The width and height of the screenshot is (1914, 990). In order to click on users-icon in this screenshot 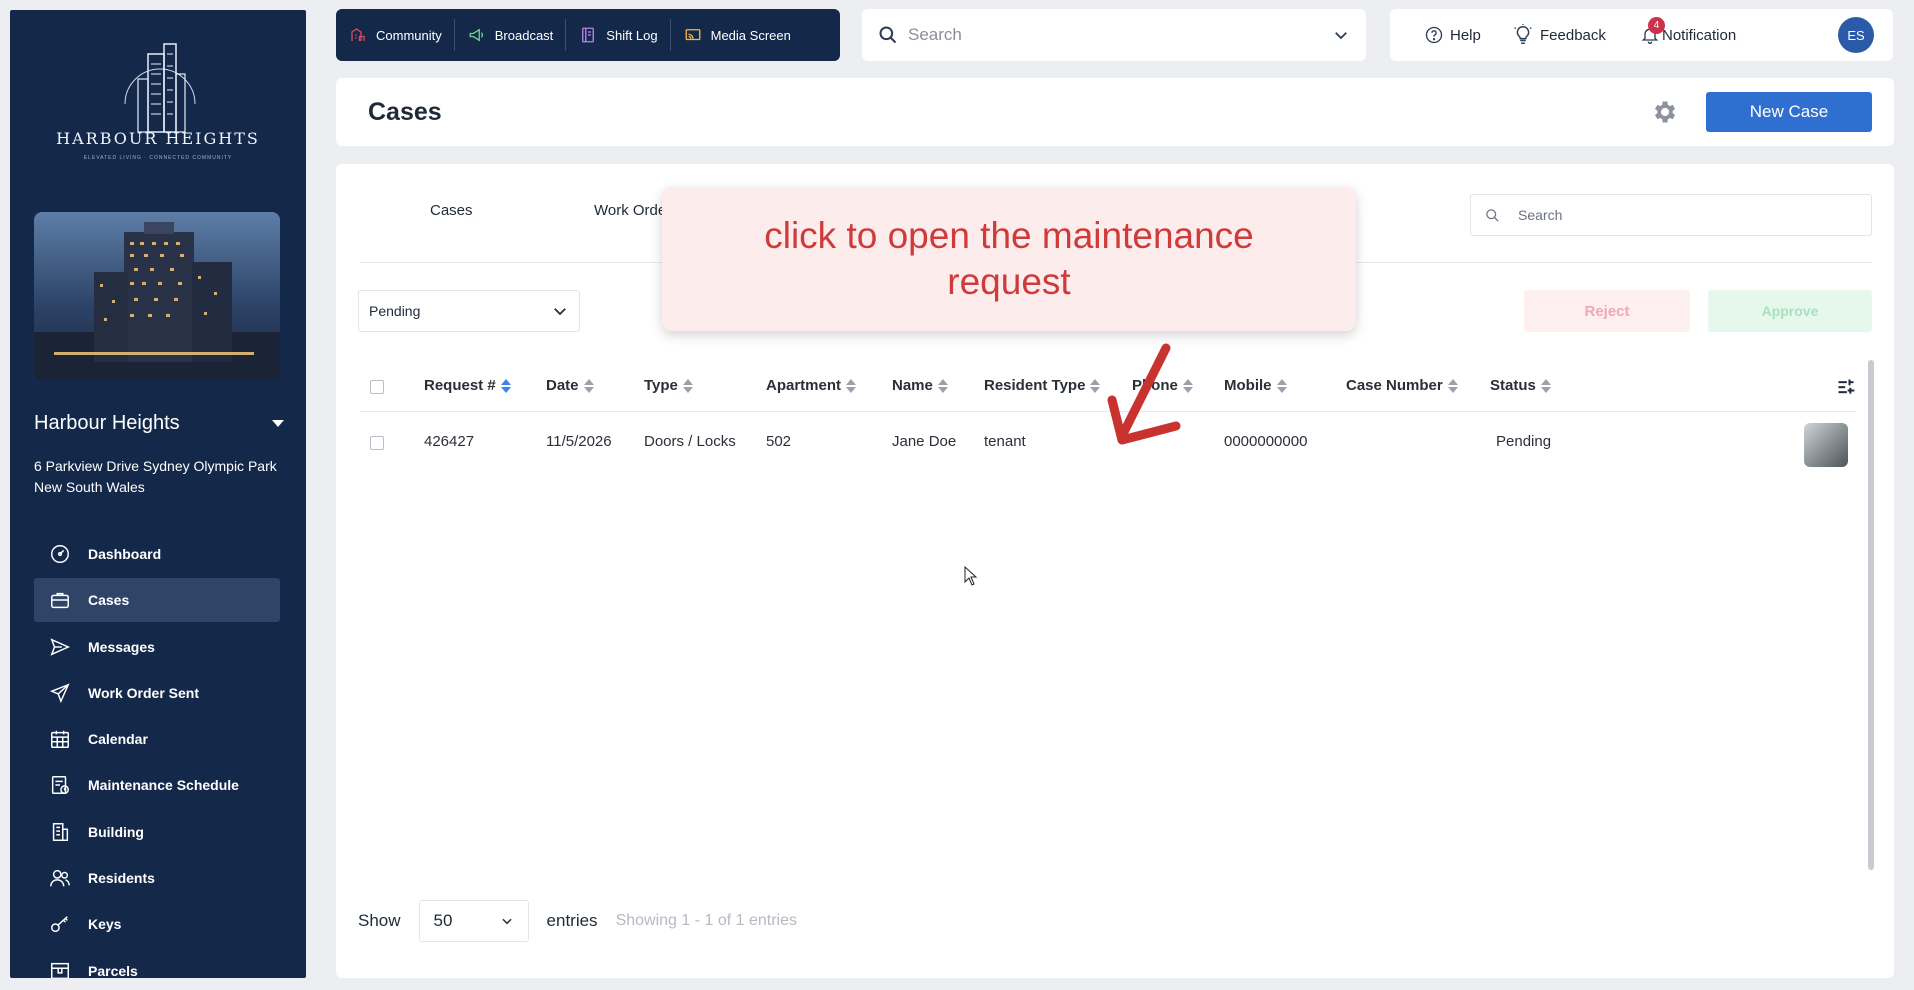, I will do `click(60, 878)`.